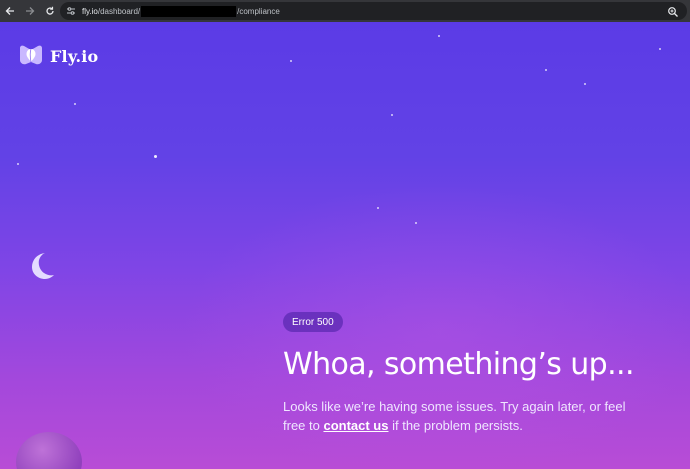 Image resolution: width=690 pixels, height=469 pixels. I want to click on reload-icon, so click(50, 10).